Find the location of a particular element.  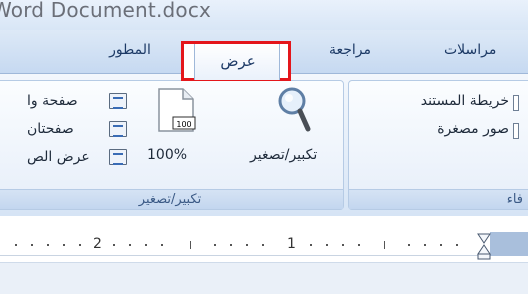

ruler-right-margin is located at coordinates (509, 244).